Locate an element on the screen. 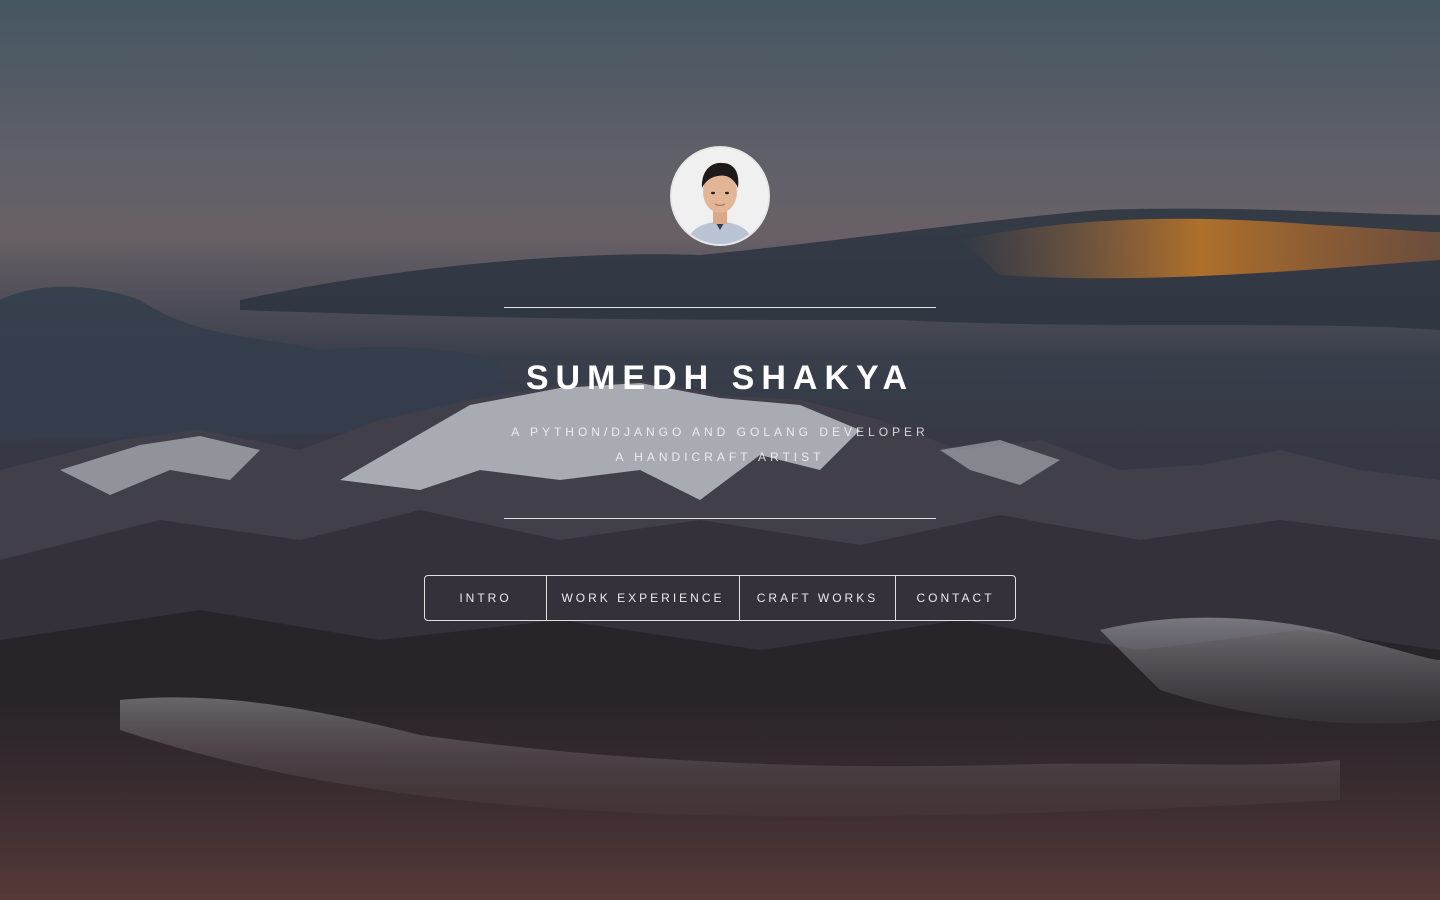 This screenshot has height=900, width=1440. profile-avatar is located at coordinates (720, 196).